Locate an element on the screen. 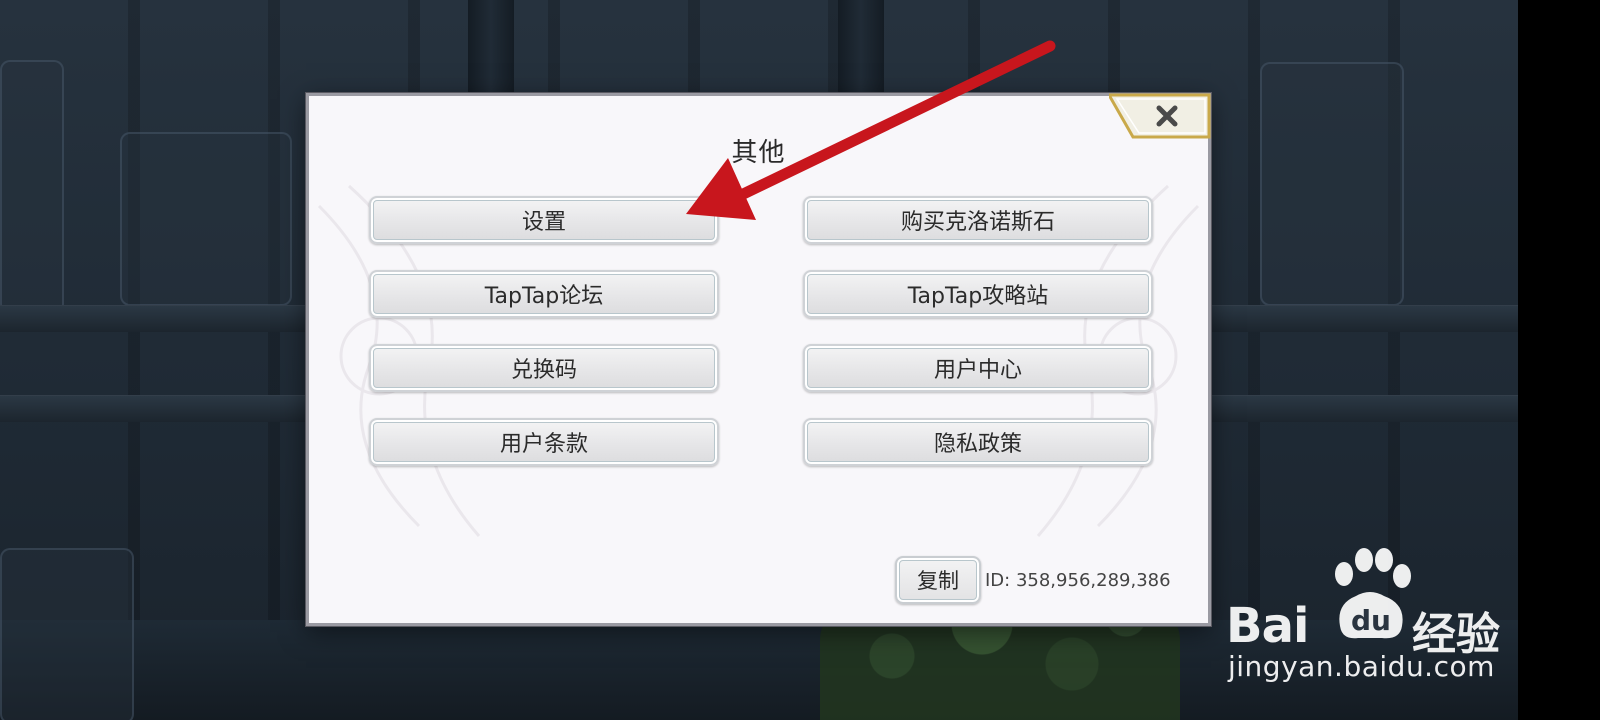 This screenshot has width=1600, height=720. buy-chronos-stone-button: 购买克洛诺斯石 is located at coordinates (978, 220).